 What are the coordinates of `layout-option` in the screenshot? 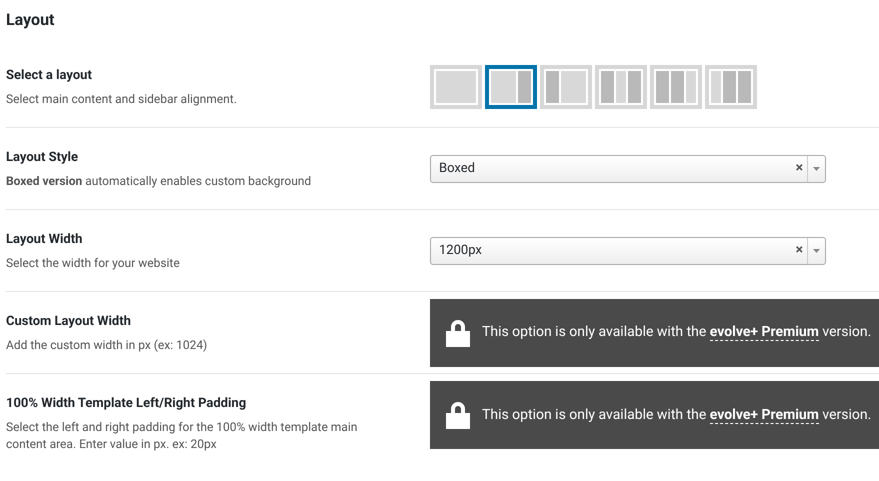 It's located at (511, 87).